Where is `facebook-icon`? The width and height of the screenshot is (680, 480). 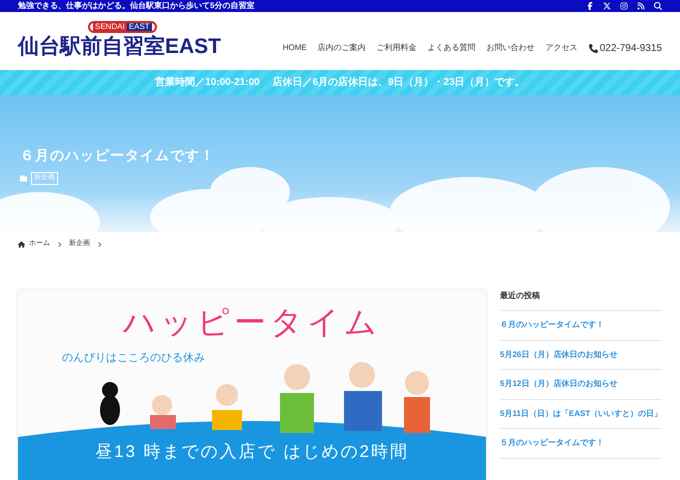 facebook-icon is located at coordinates (590, 6).